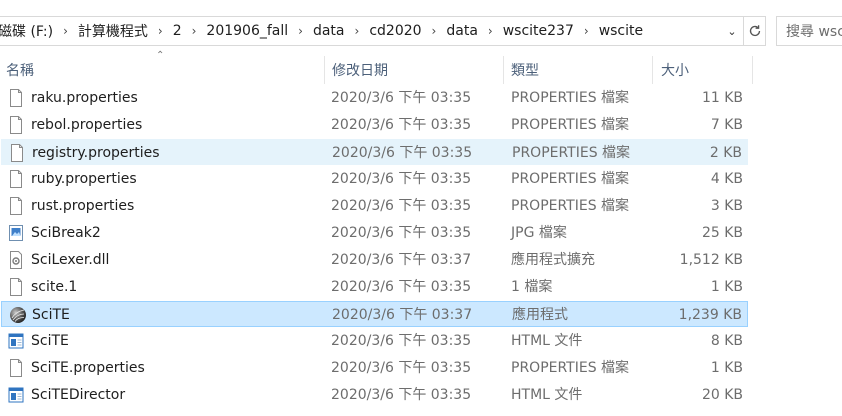 This screenshot has height=416, width=842. I want to click on column-header-date: 修改日期, so click(417, 70).